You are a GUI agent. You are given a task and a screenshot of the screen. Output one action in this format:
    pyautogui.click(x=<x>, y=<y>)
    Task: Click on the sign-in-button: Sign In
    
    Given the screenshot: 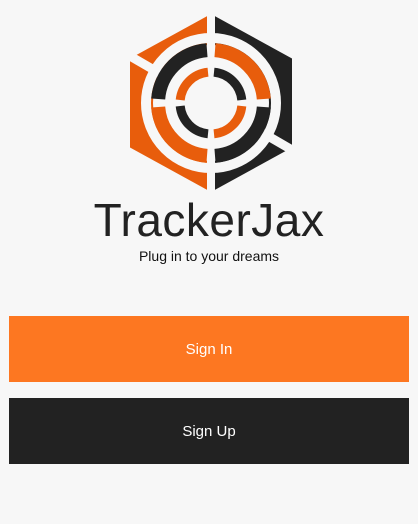 What is the action you would take?
    pyautogui.click(x=209, y=349)
    